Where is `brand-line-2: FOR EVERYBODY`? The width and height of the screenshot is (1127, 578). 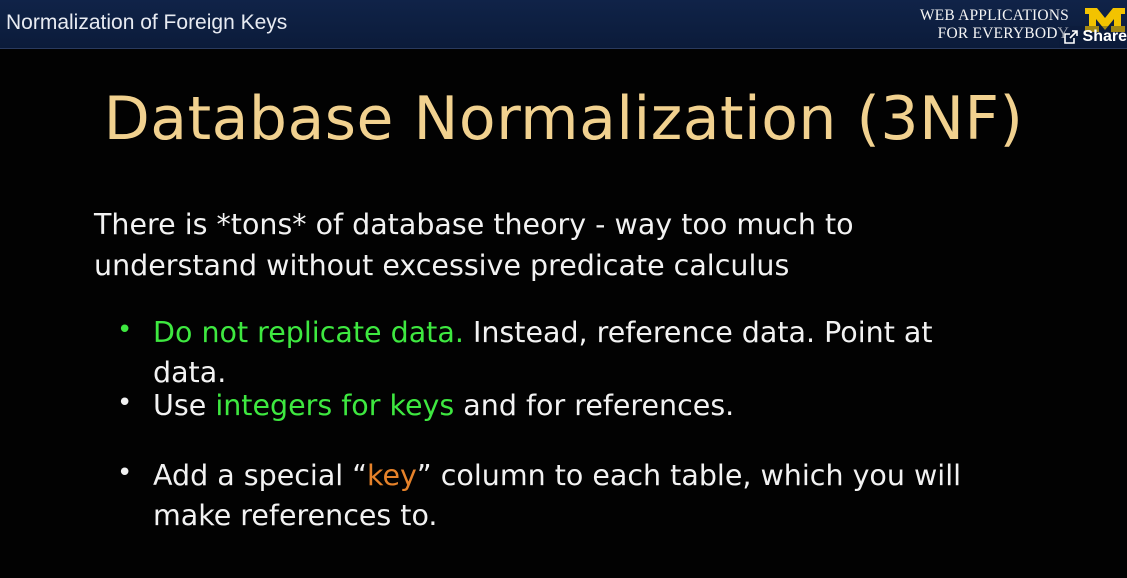 brand-line-2: FOR EVERYBODY is located at coordinates (1003, 33).